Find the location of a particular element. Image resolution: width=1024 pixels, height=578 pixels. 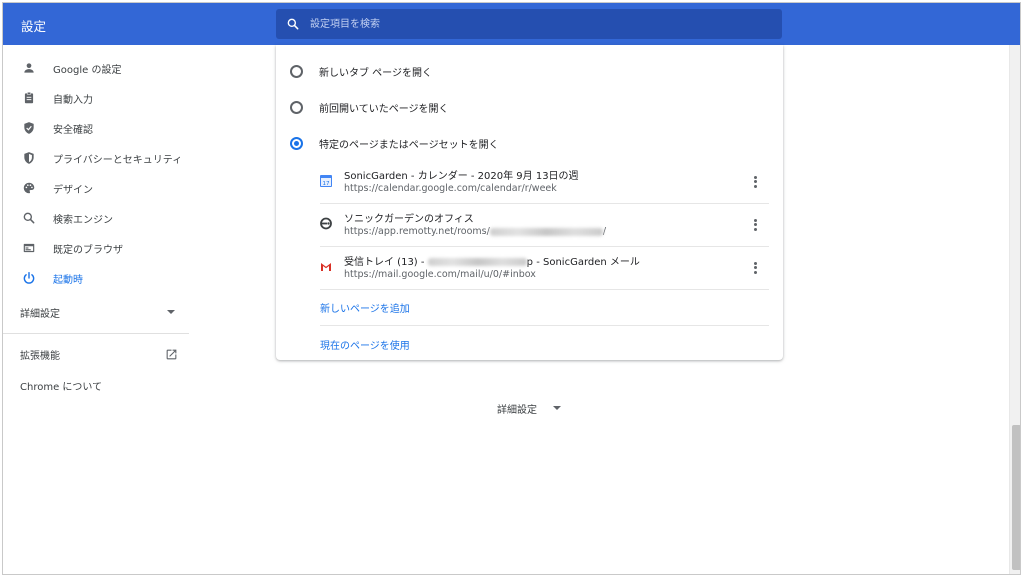

sidebar-item-label: 自動入力 is located at coordinates (73, 100).